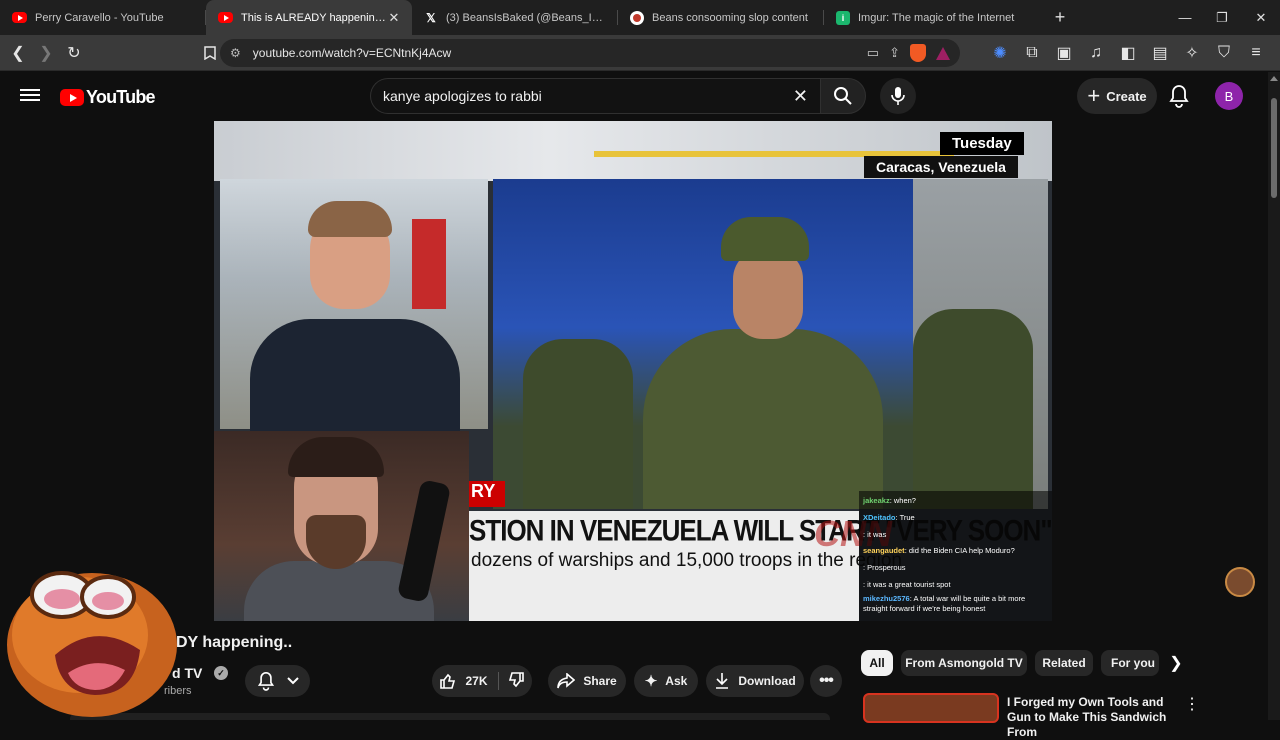 The width and height of the screenshot is (1280, 740). What do you see at coordinates (99, 17) in the screenshot?
I see `tab-title: Perry Caravello - YouTube` at bounding box center [99, 17].